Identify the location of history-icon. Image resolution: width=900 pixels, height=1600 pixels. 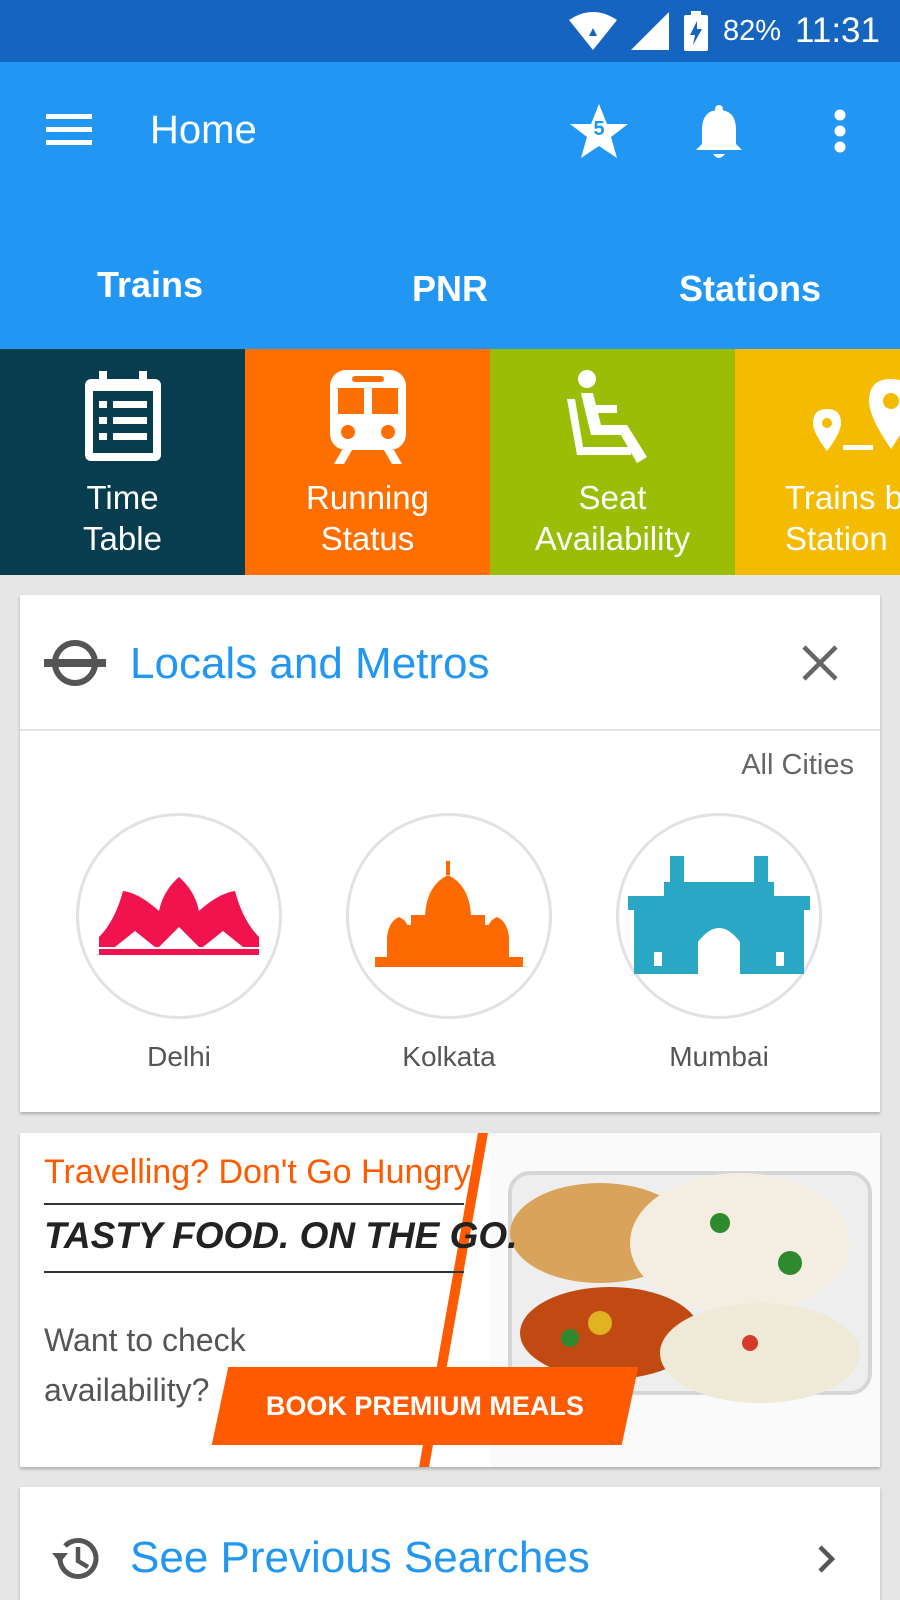
(75, 1558).